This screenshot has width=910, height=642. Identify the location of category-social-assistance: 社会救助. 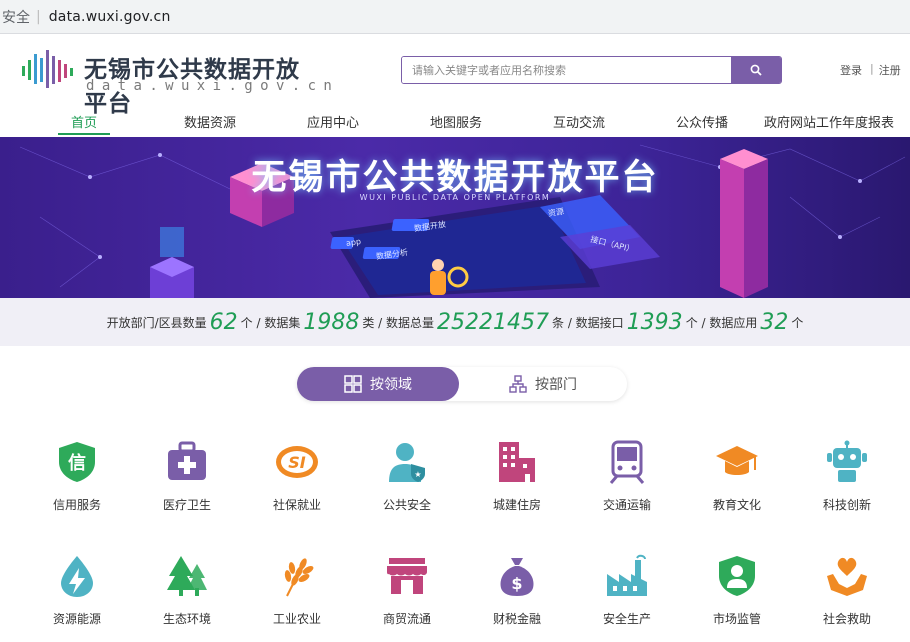
(847, 594).